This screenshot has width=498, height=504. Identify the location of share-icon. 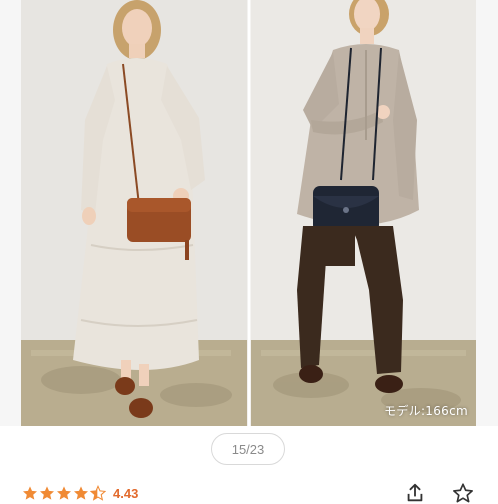
(415, 493).